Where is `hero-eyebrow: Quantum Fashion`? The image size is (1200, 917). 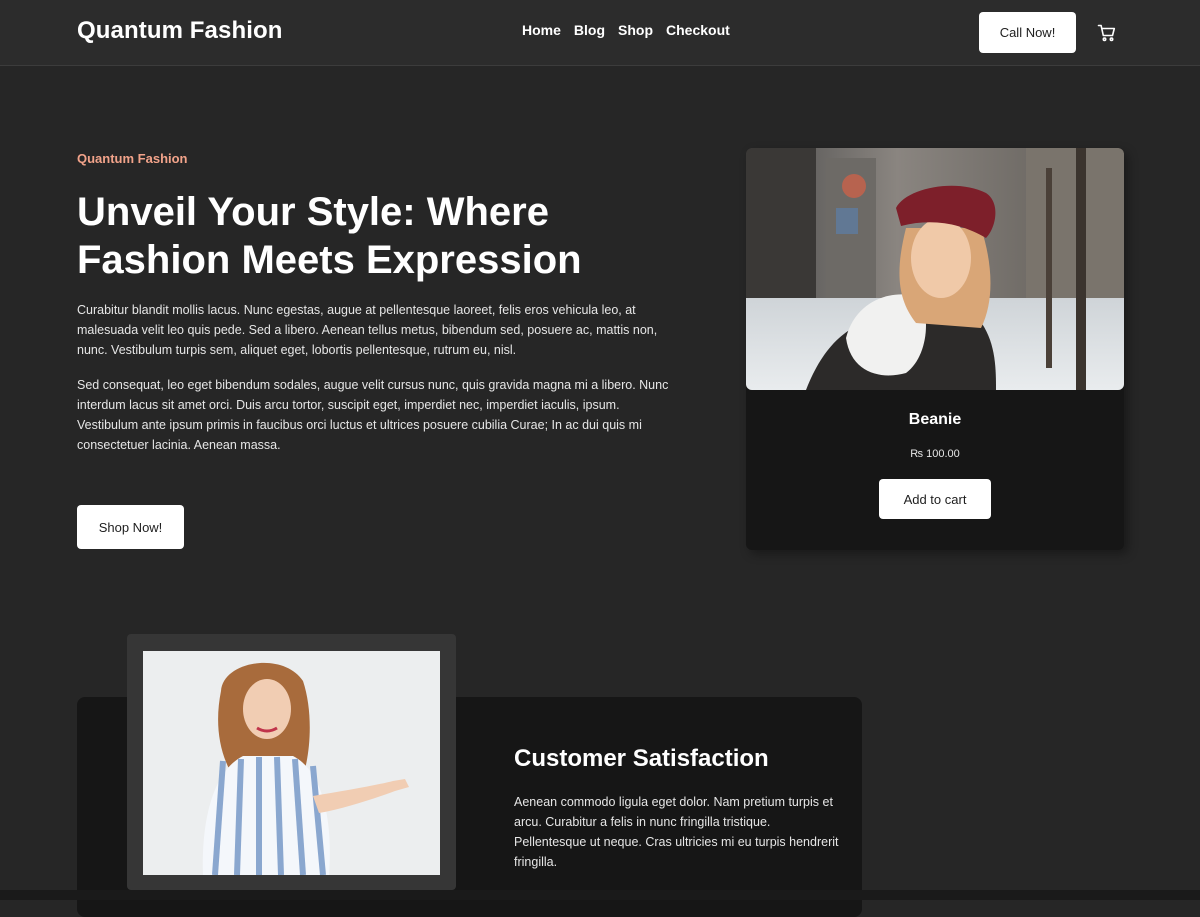 hero-eyebrow: Quantum Fashion is located at coordinates (132, 158).